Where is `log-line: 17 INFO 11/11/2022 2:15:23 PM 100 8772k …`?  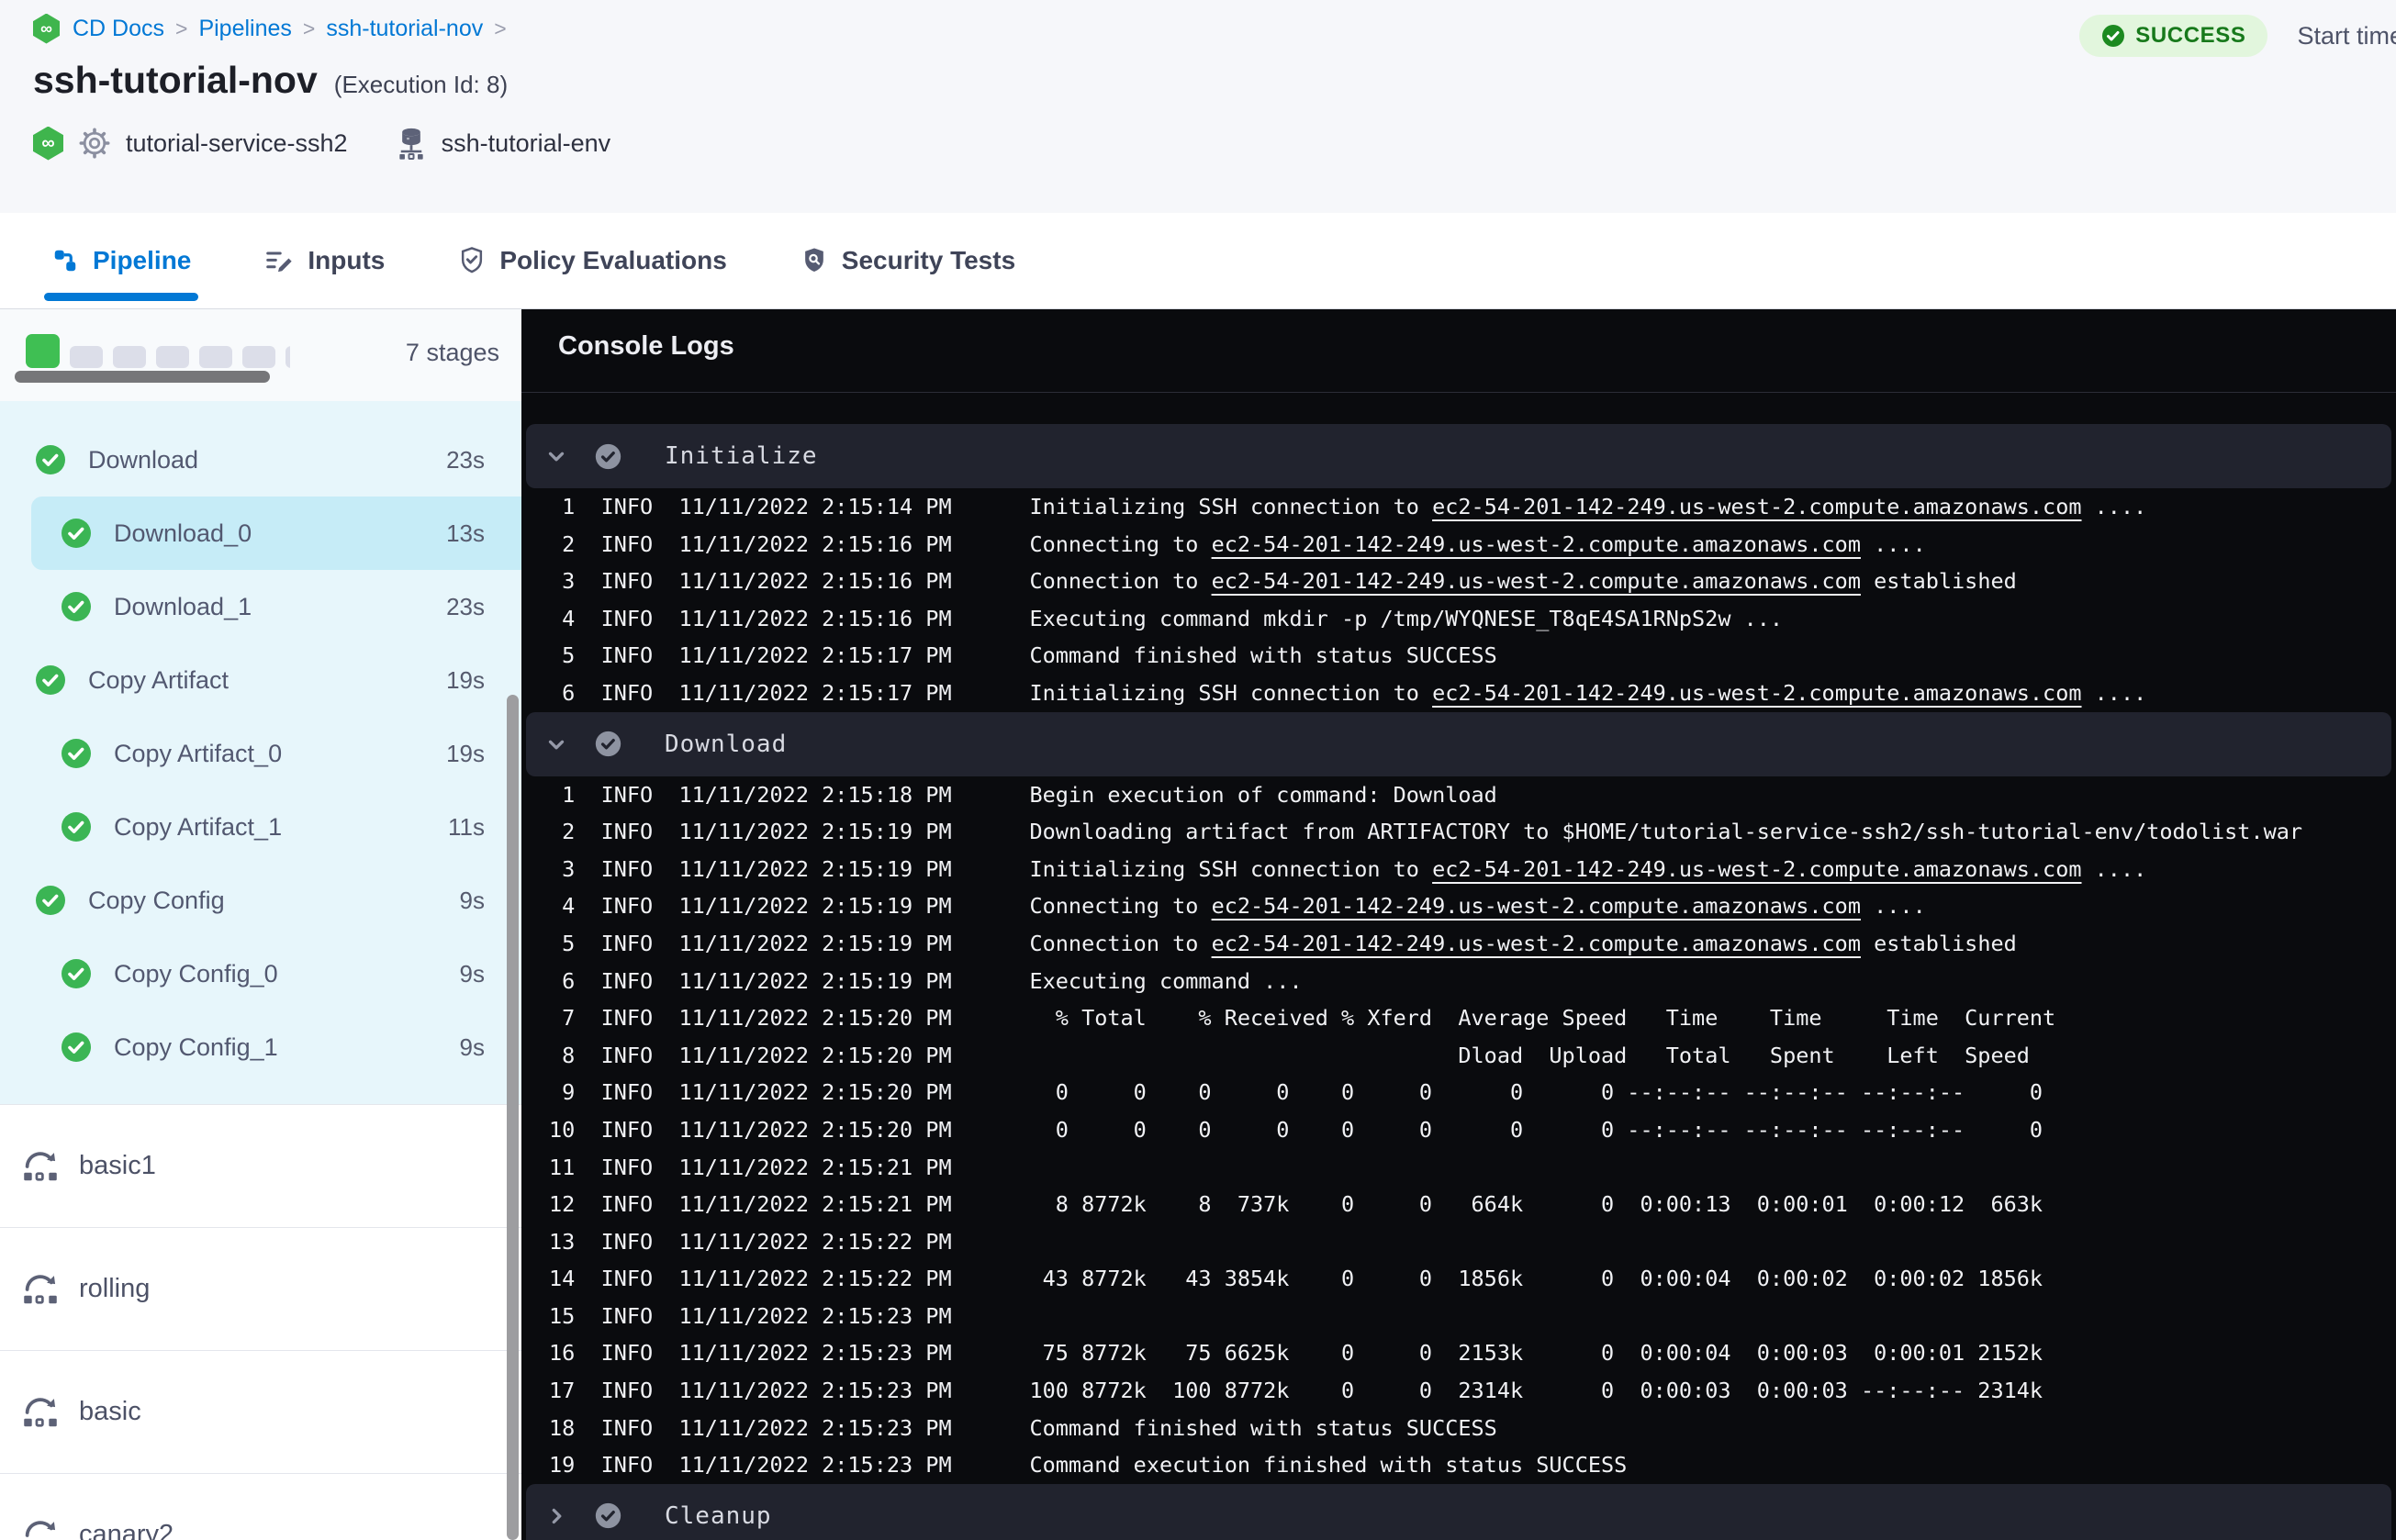
log-line: 17 INFO 11/11/2022 2:15:23 PM 100 8772k … is located at coordinates (1296, 1391).